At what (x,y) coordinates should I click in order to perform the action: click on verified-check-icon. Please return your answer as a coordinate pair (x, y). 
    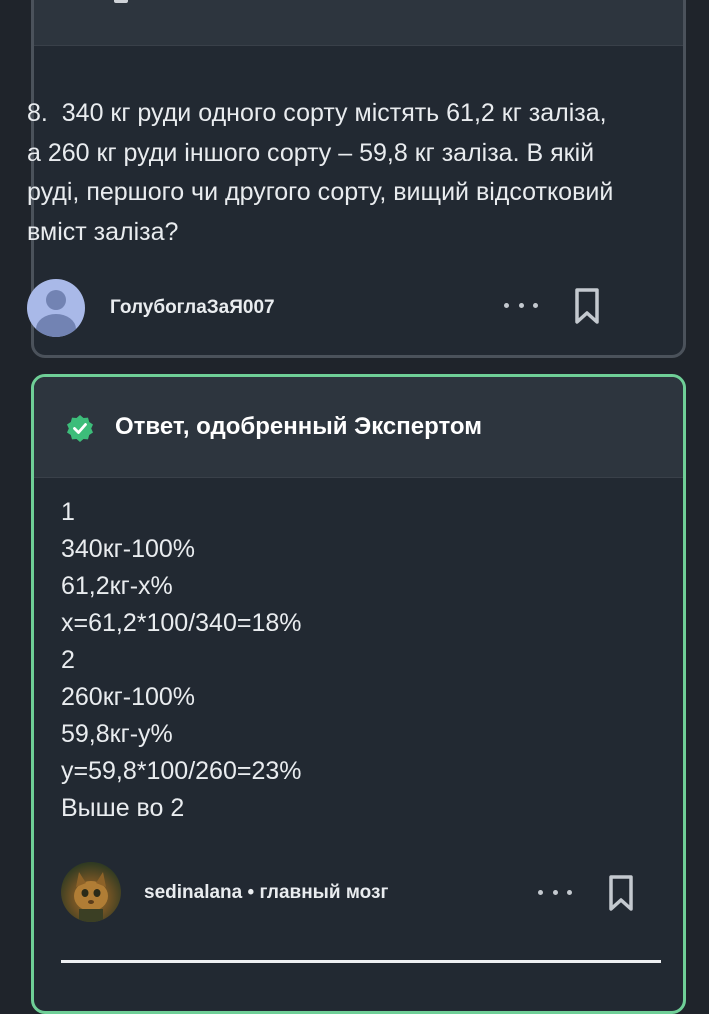
    Looking at the image, I should click on (80, 428).